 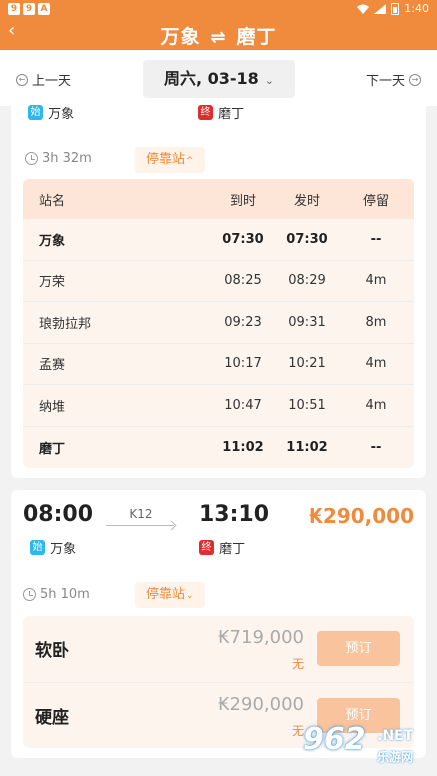 What do you see at coordinates (44, 9) in the screenshot?
I see `notification-icon: A` at bounding box center [44, 9].